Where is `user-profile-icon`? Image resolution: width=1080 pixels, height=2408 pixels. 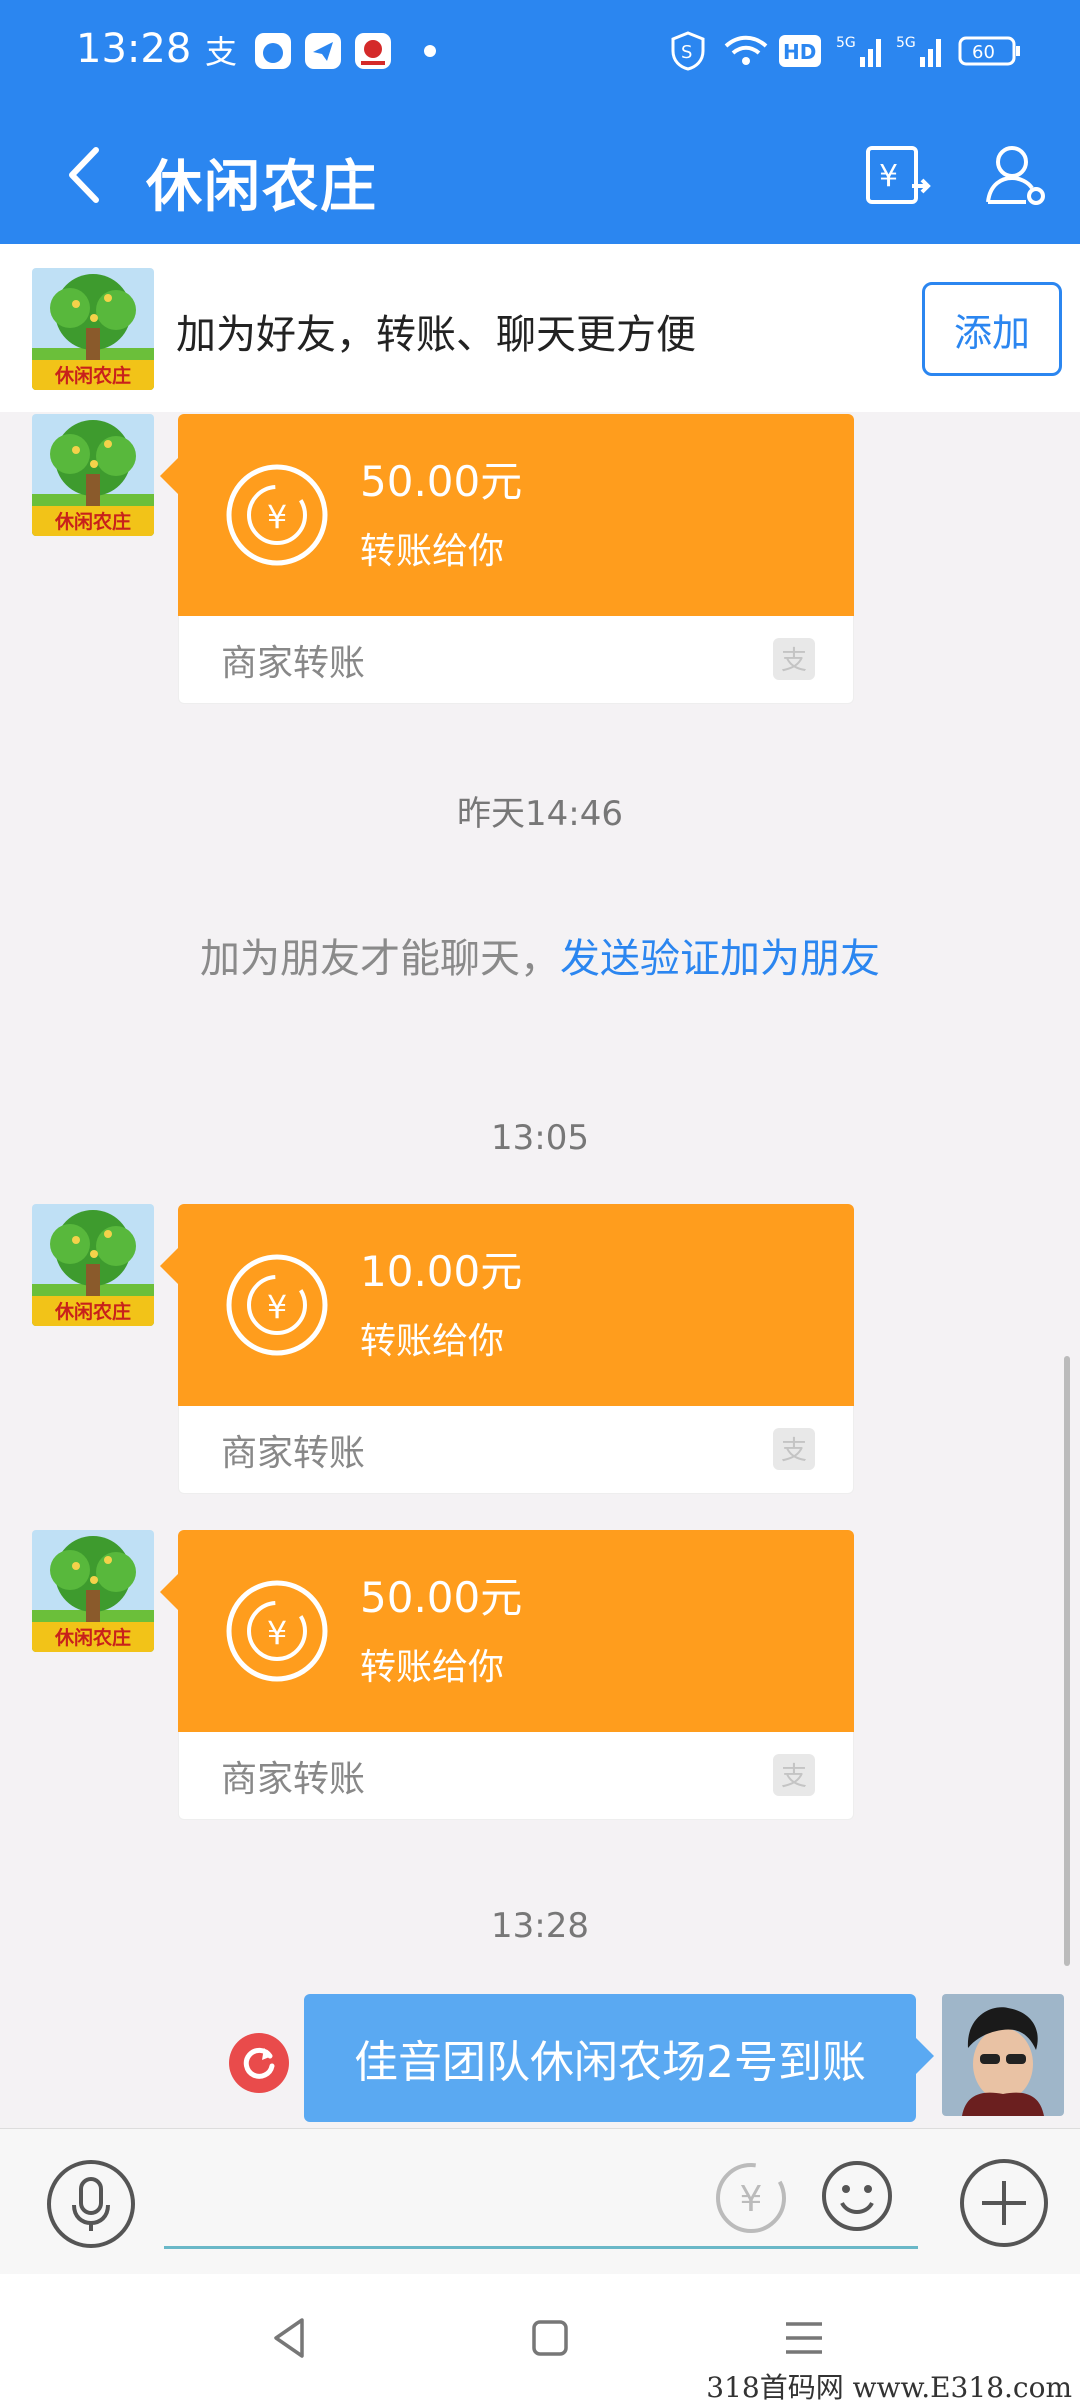 user-profile-icon is located at coordinates (1015, 175).